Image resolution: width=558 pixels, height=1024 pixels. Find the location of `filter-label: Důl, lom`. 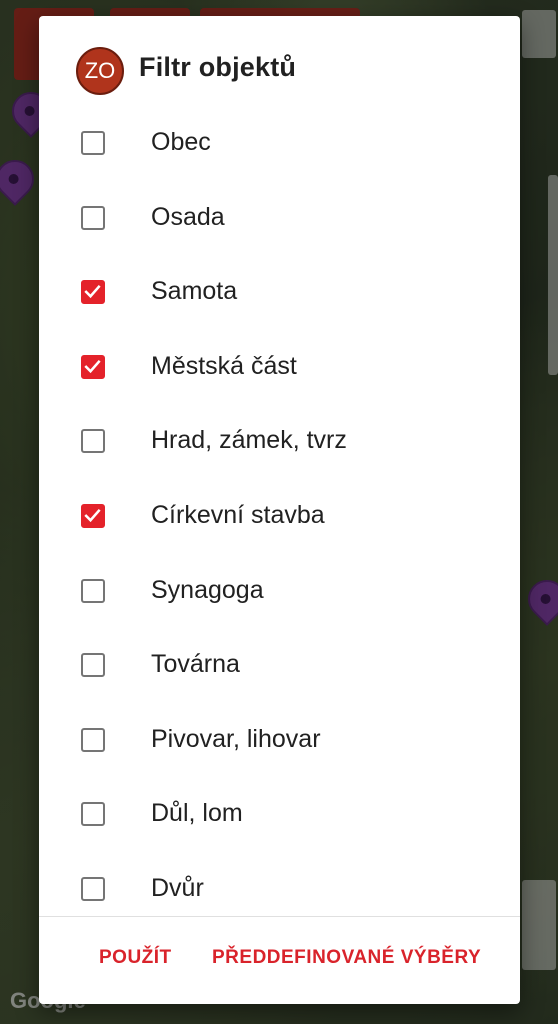

filter-label: Důl, lom is located at coordinates (197, 813).